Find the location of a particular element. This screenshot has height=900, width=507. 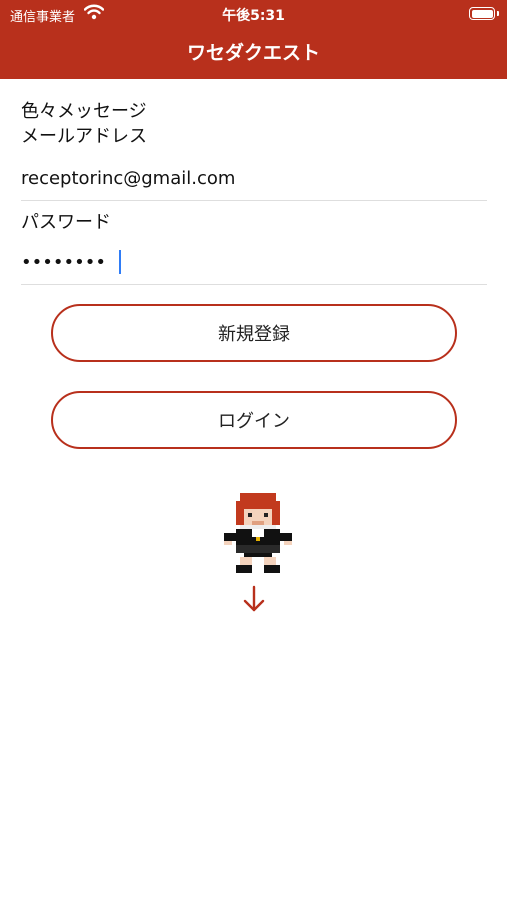

register-button: 新規登録 is located at coordinates (254, 333).